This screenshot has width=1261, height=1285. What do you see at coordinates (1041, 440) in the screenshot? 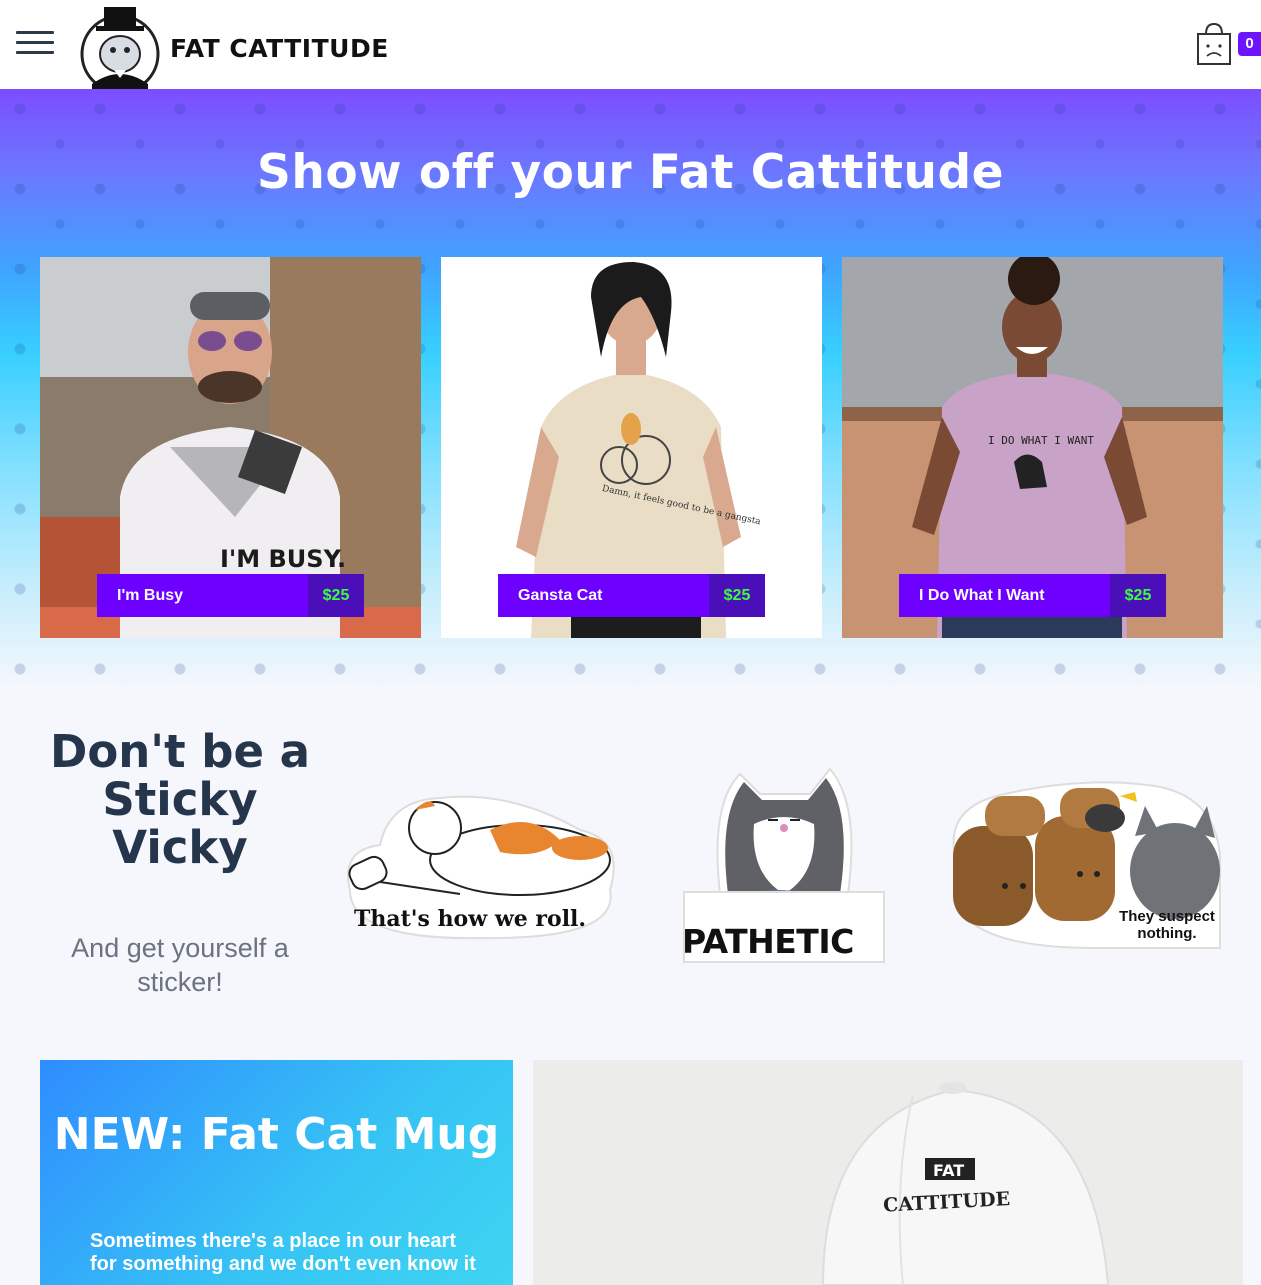
I see `shirt-print-text: I DO WHAT I WANT` at bounding box center [1041, 440].